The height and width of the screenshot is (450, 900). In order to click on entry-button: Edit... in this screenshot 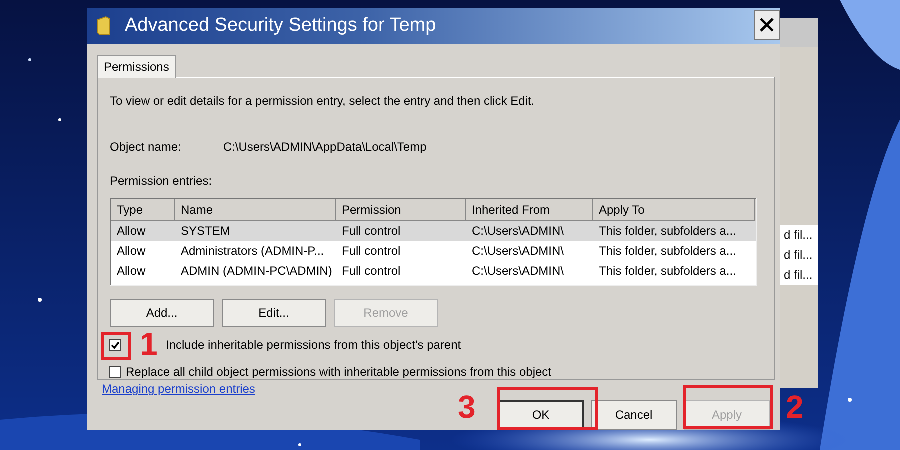, I will do `click(274, 313)`.